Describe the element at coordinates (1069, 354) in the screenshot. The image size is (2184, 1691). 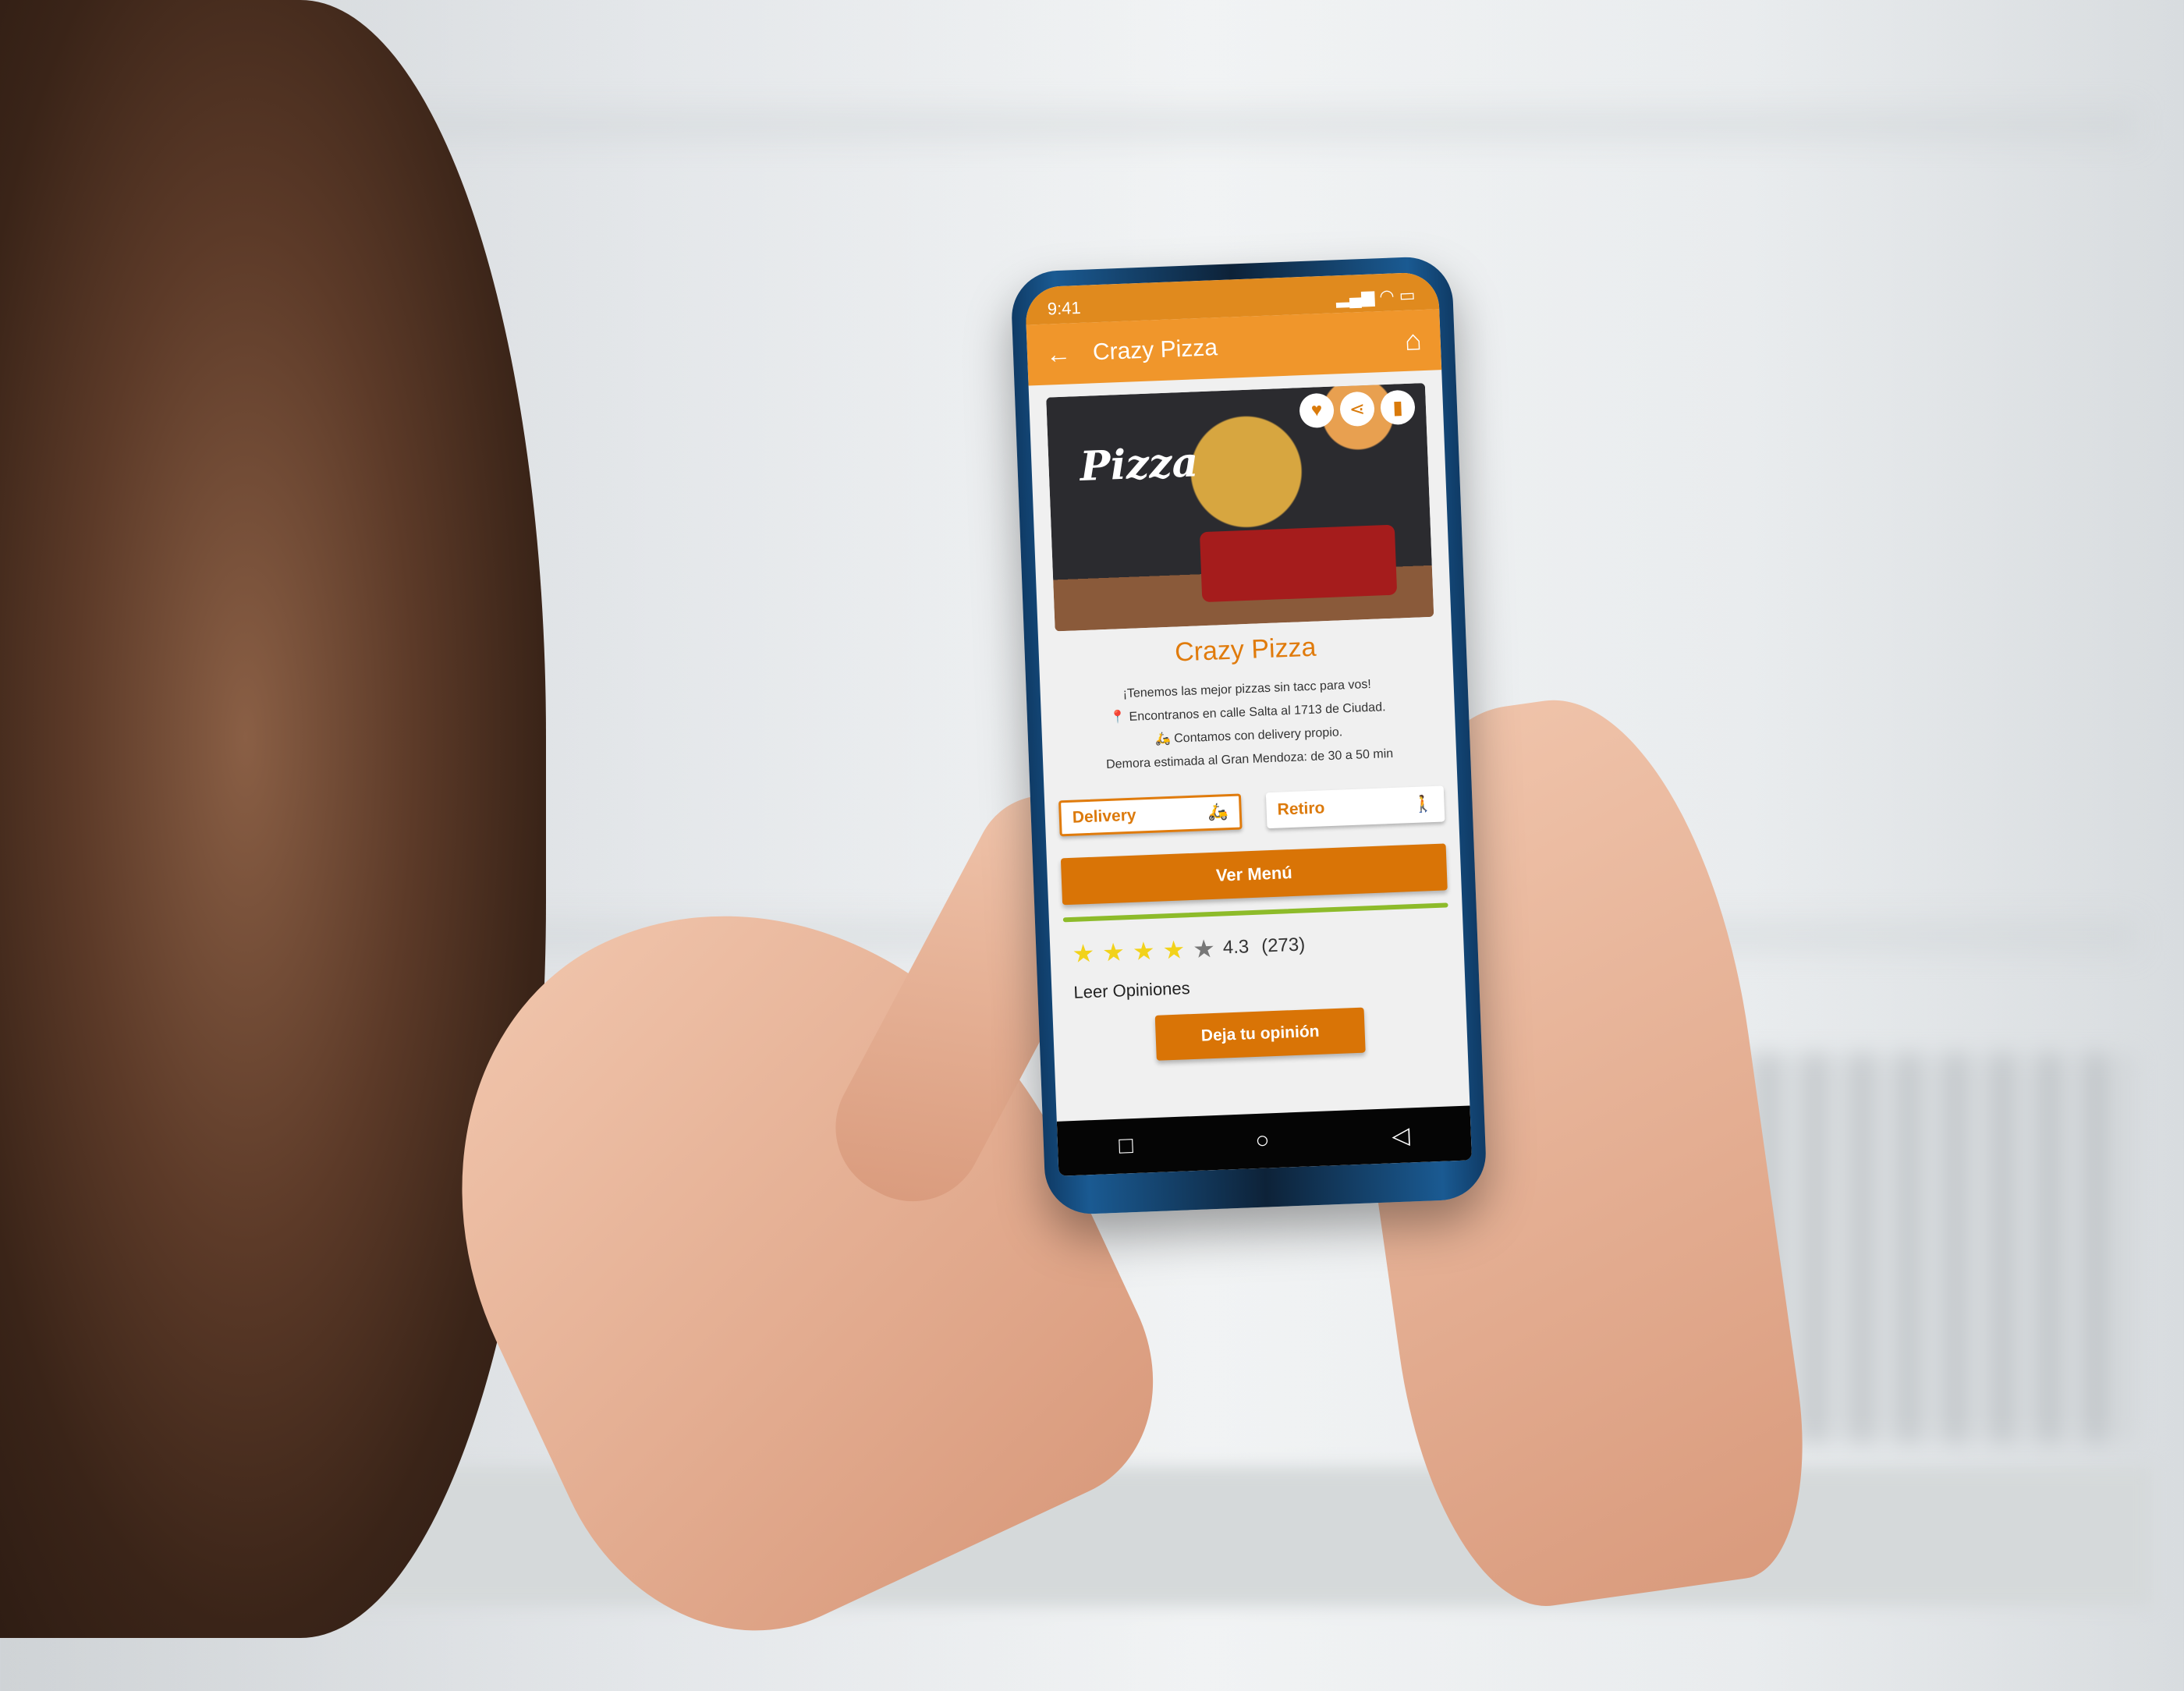
I see `back-arrow-icon: ←` at that location.